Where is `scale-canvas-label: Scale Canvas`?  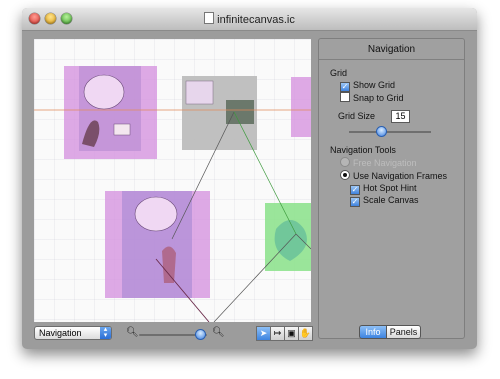 scale-canvas-label: Scale Canvas is located at coordinates (391, 200).